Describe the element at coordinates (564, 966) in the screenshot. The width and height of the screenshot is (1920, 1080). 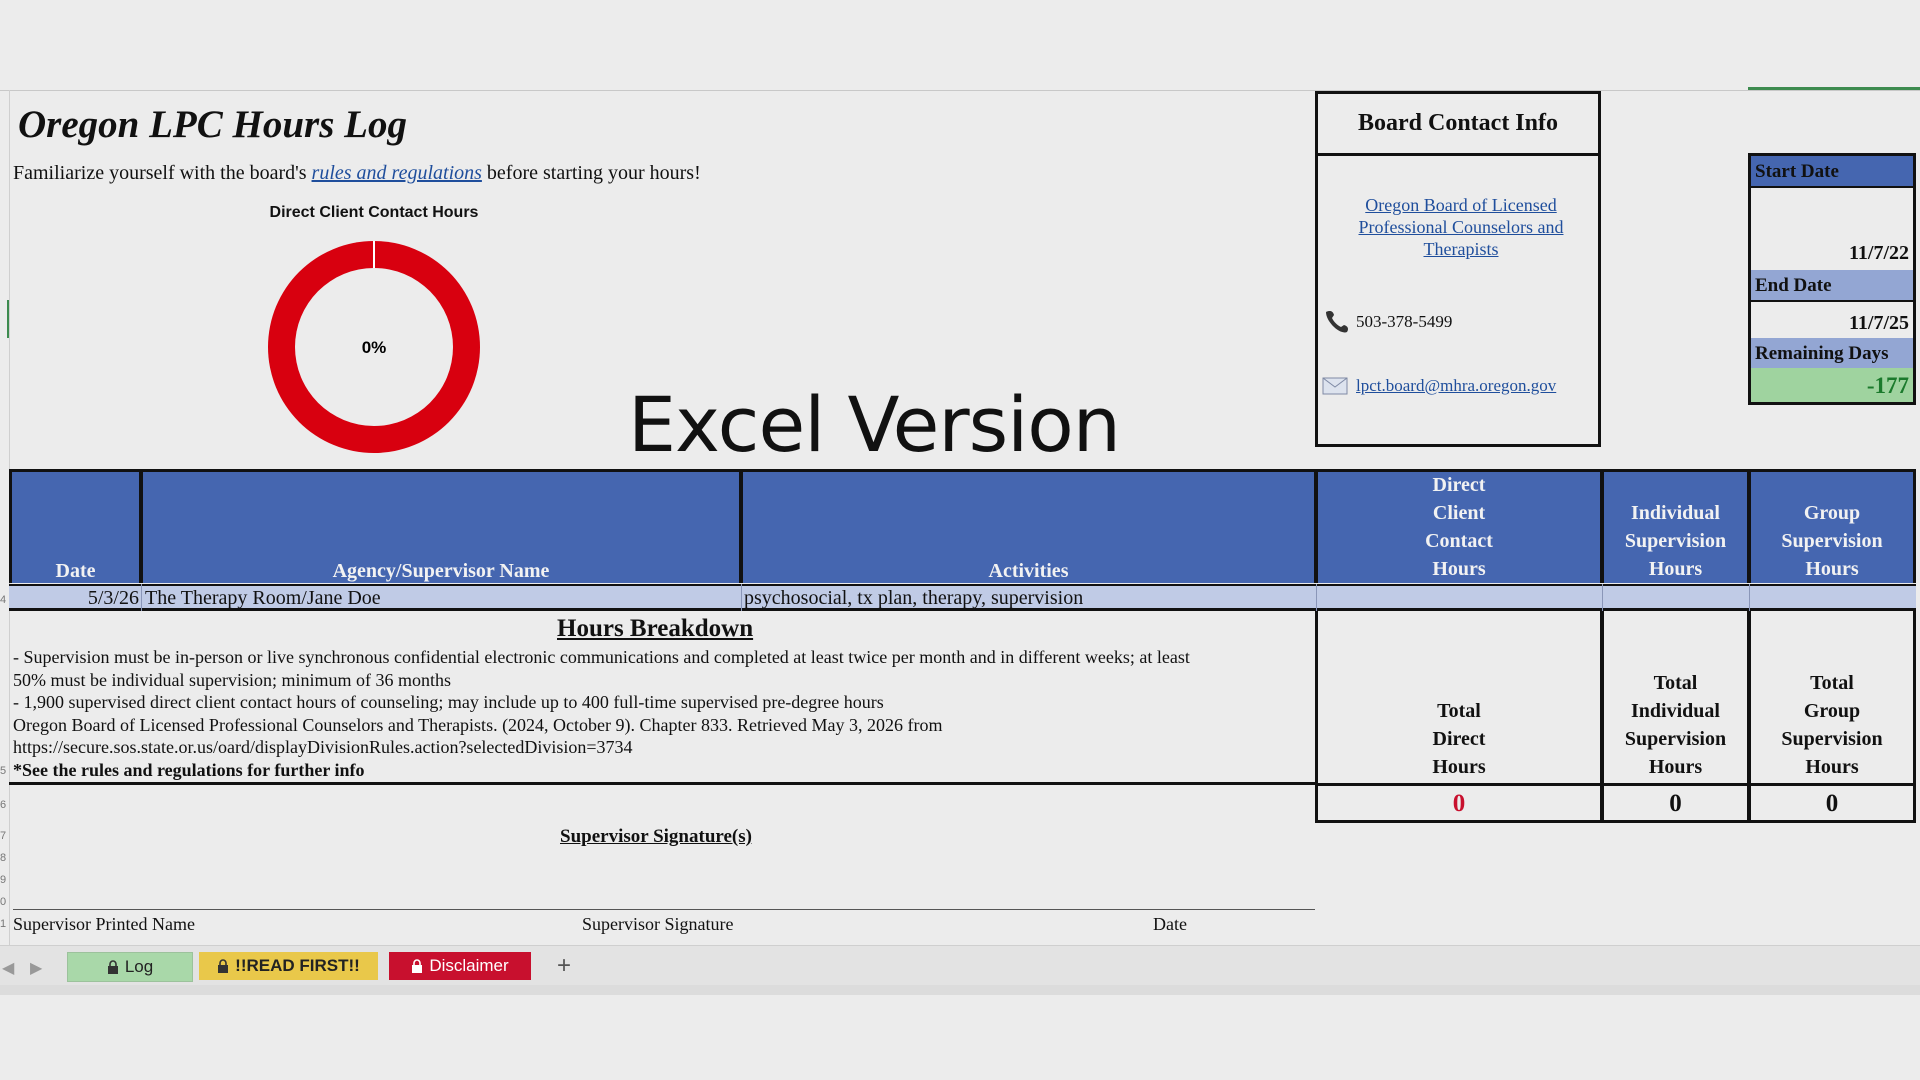
I see `add-sheet-button: +` at that location.